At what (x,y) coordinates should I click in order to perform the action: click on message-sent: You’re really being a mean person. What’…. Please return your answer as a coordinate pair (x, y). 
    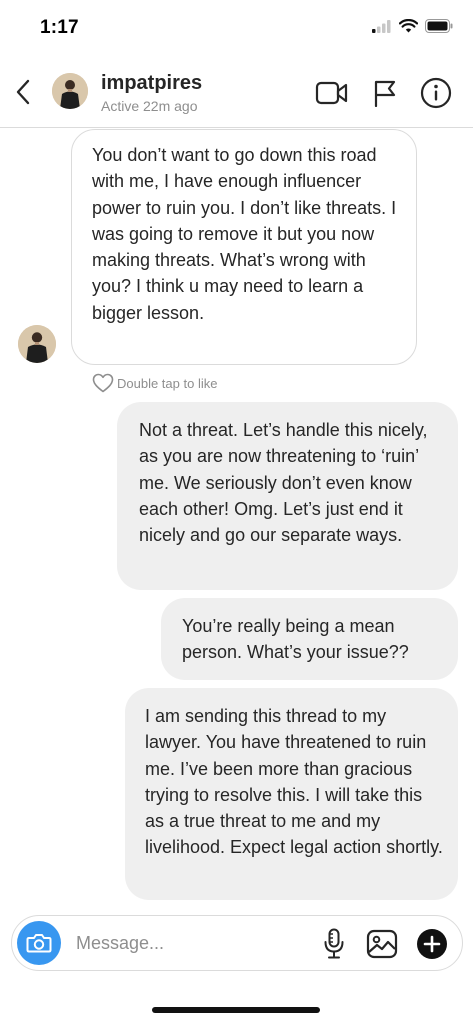
    Looking at the image, I should click on (309, 639).